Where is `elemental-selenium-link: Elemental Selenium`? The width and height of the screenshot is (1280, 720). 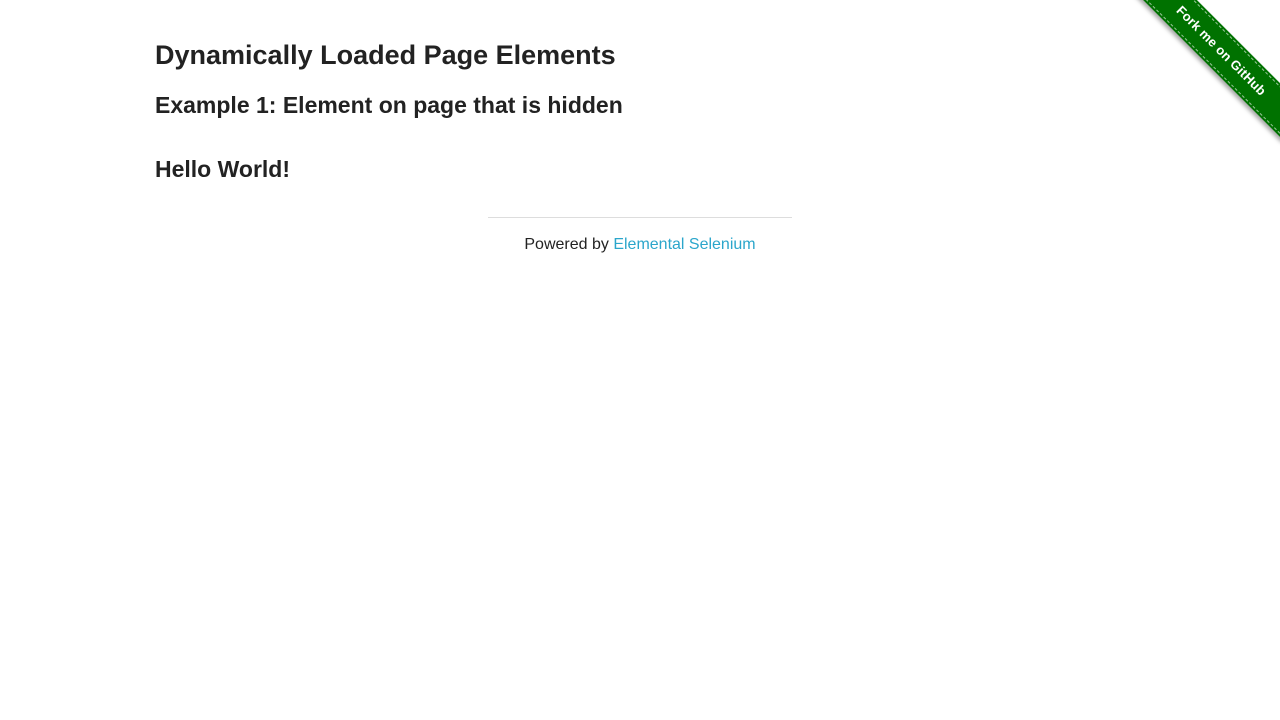
elemental-selenium-link: Elemental Selenium is located at coordinates (684, 244).